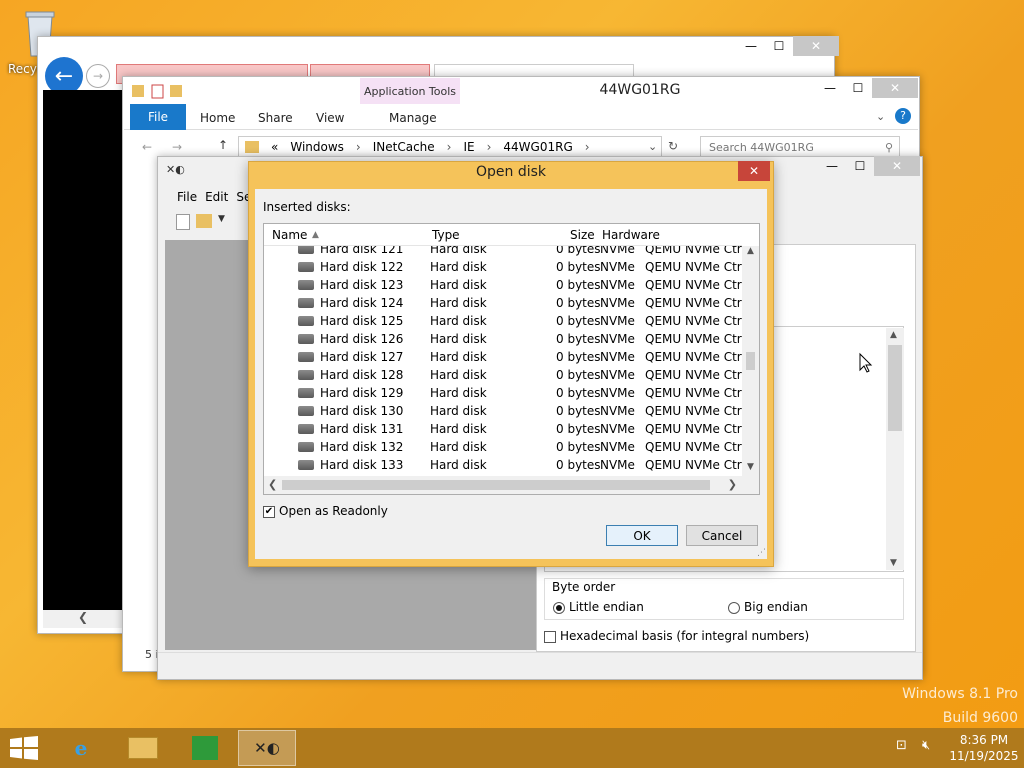  I want to click on column-hardware: Hardware, so click(631, 235).